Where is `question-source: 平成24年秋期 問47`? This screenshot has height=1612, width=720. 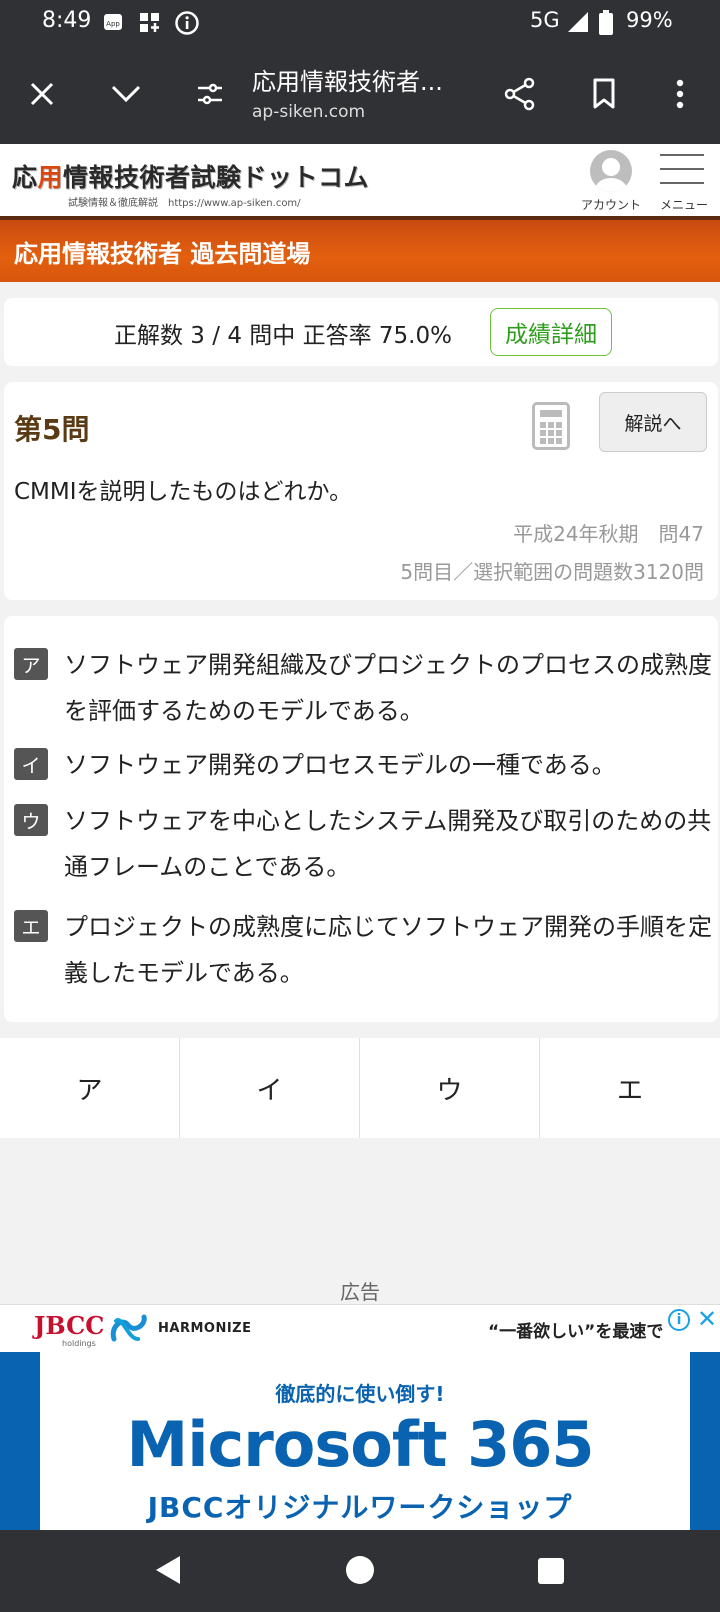 question-source: 平成24年秋期 問47 is located at coordinates (608, 534).